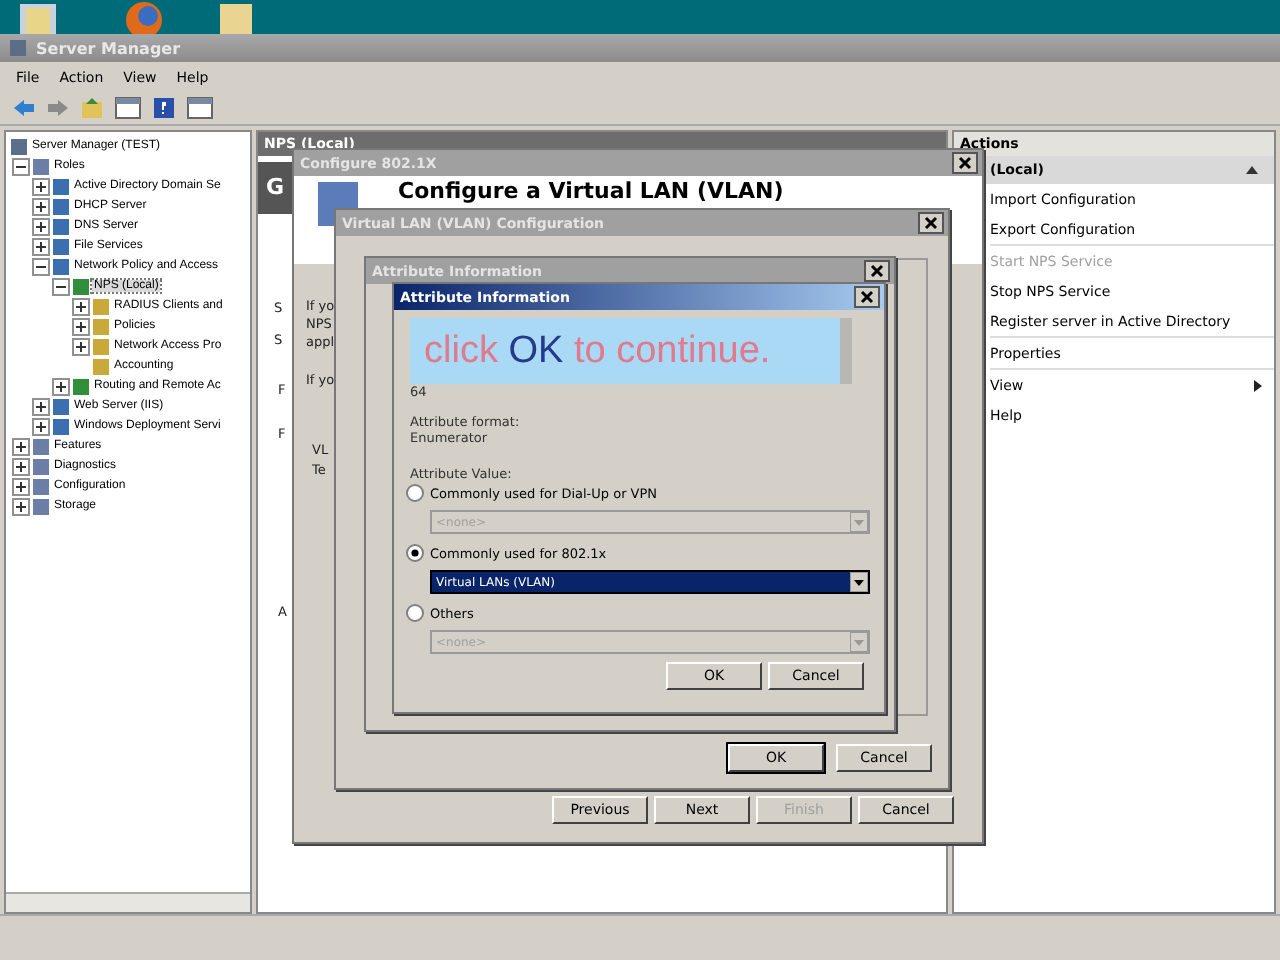 The width and height of the screenshot is (1280, 960). I want to click on dropdown-arrow-icon, so click(859, 582).